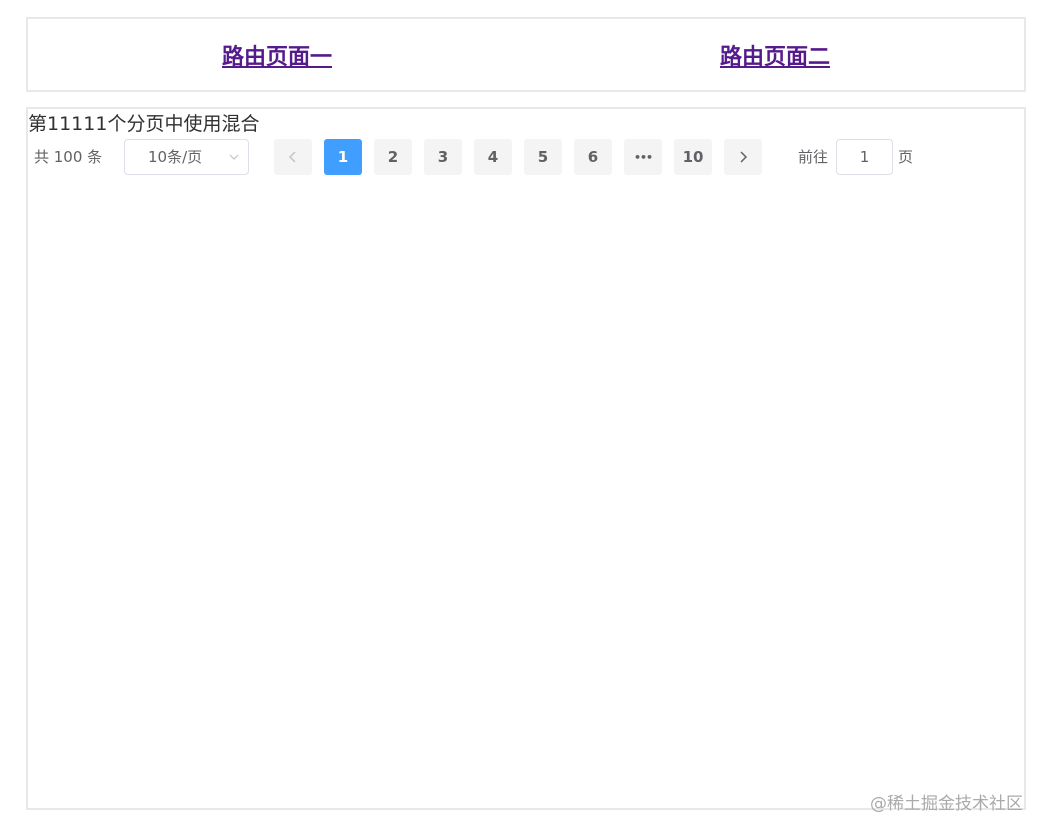 Image resolution: width=1055 pixels, height=837 pixels. I want to click on route-link-page-one: 路由页面一, so click(277, 55).